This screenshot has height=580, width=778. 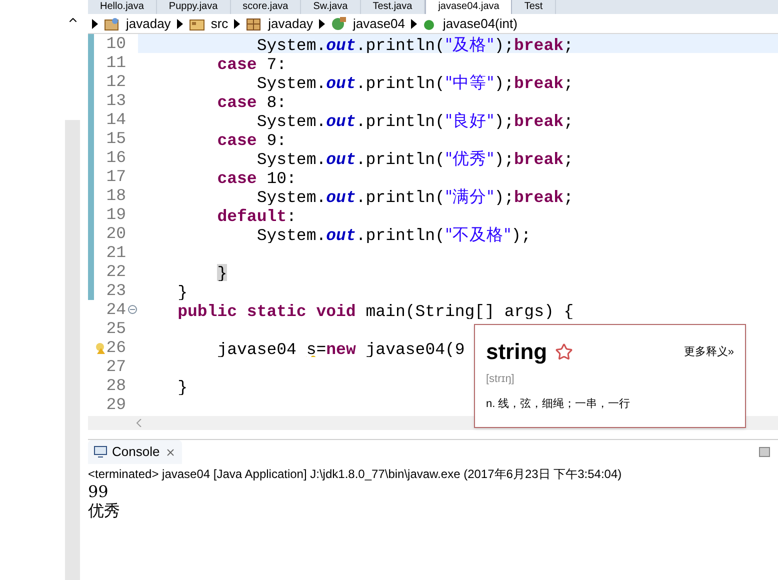 I want to click on package-icon, so click(x=254, y=23).